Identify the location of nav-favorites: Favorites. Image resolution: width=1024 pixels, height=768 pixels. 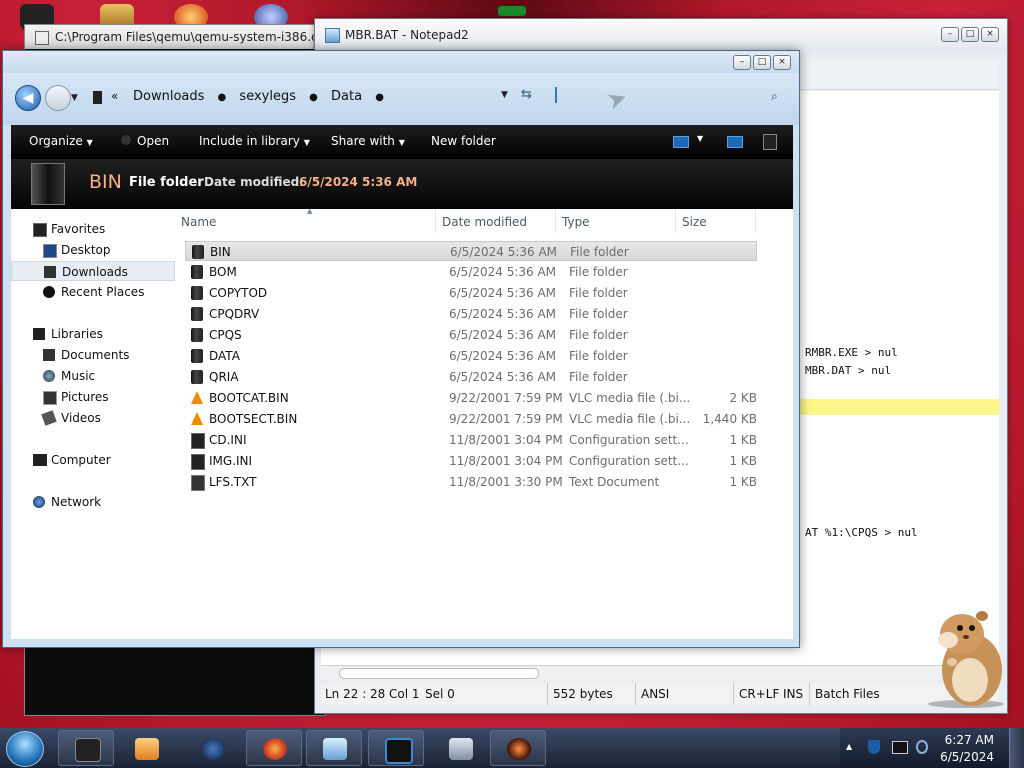
(93, 229).